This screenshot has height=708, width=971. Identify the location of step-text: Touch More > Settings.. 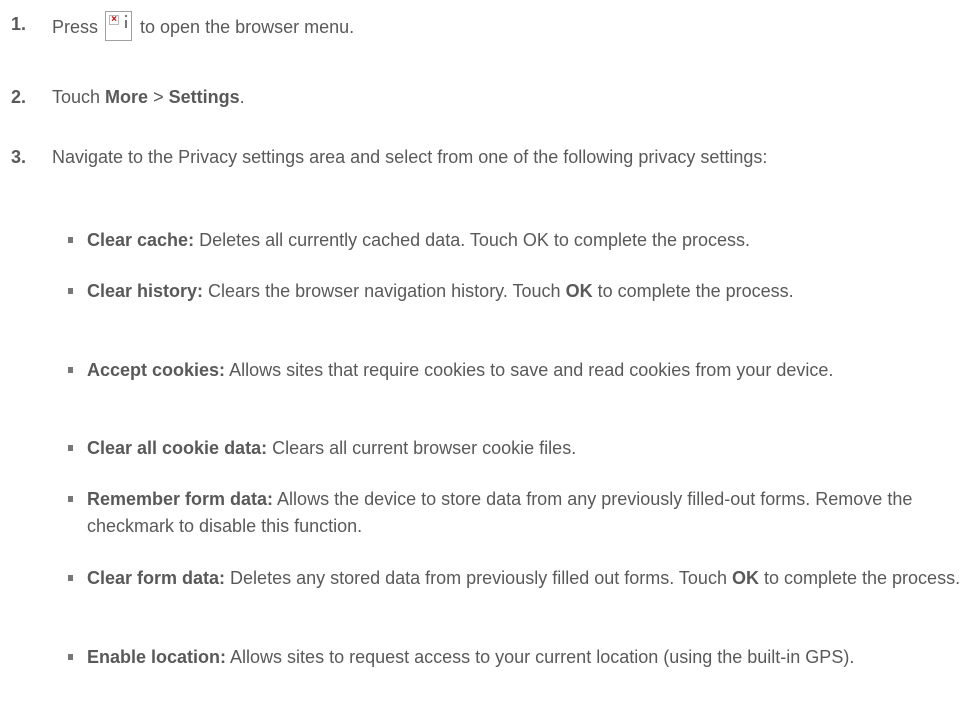
(148, 97).